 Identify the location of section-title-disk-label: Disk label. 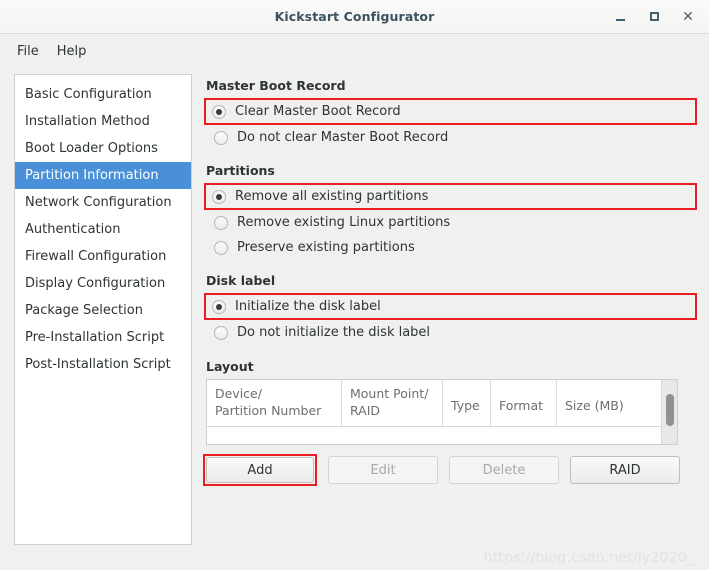
(241, 280).